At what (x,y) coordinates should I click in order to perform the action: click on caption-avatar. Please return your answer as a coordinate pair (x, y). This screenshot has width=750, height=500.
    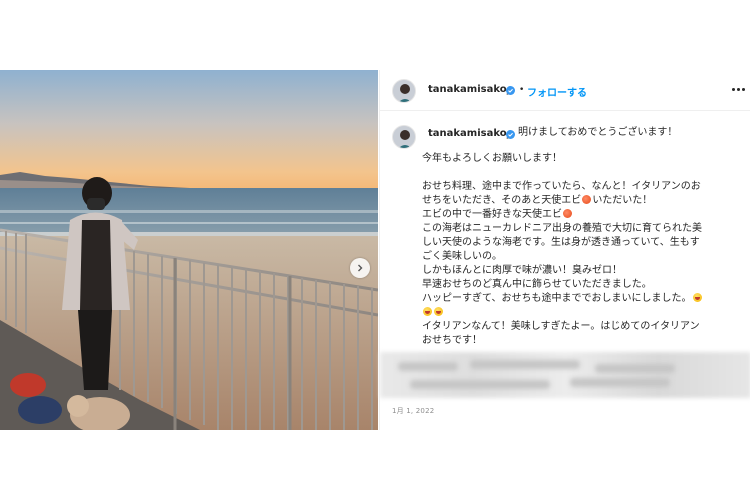
    Looking at the image, I should click on (404, 137).